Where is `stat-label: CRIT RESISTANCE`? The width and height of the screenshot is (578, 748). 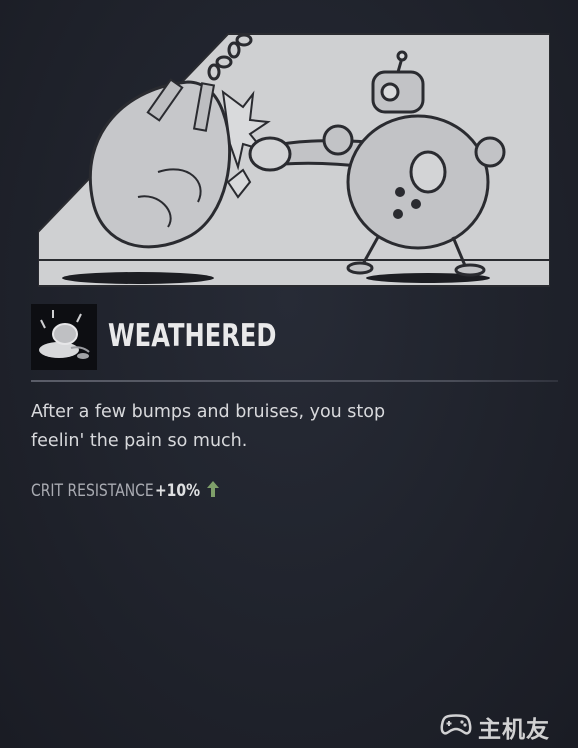
stat-label: CRIT RESISTANCE is located at coordinates (92, 491).